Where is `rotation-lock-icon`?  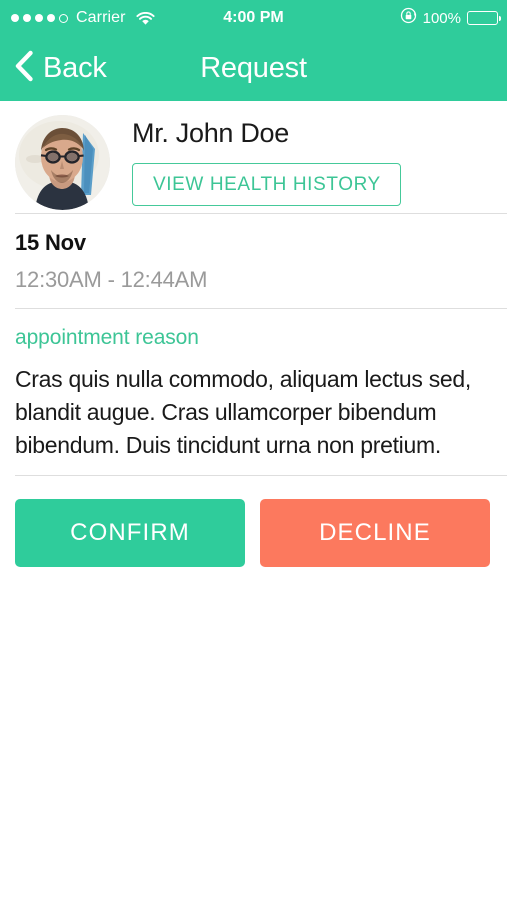 rotation-lock-icon is located at coordinates (408, 18).